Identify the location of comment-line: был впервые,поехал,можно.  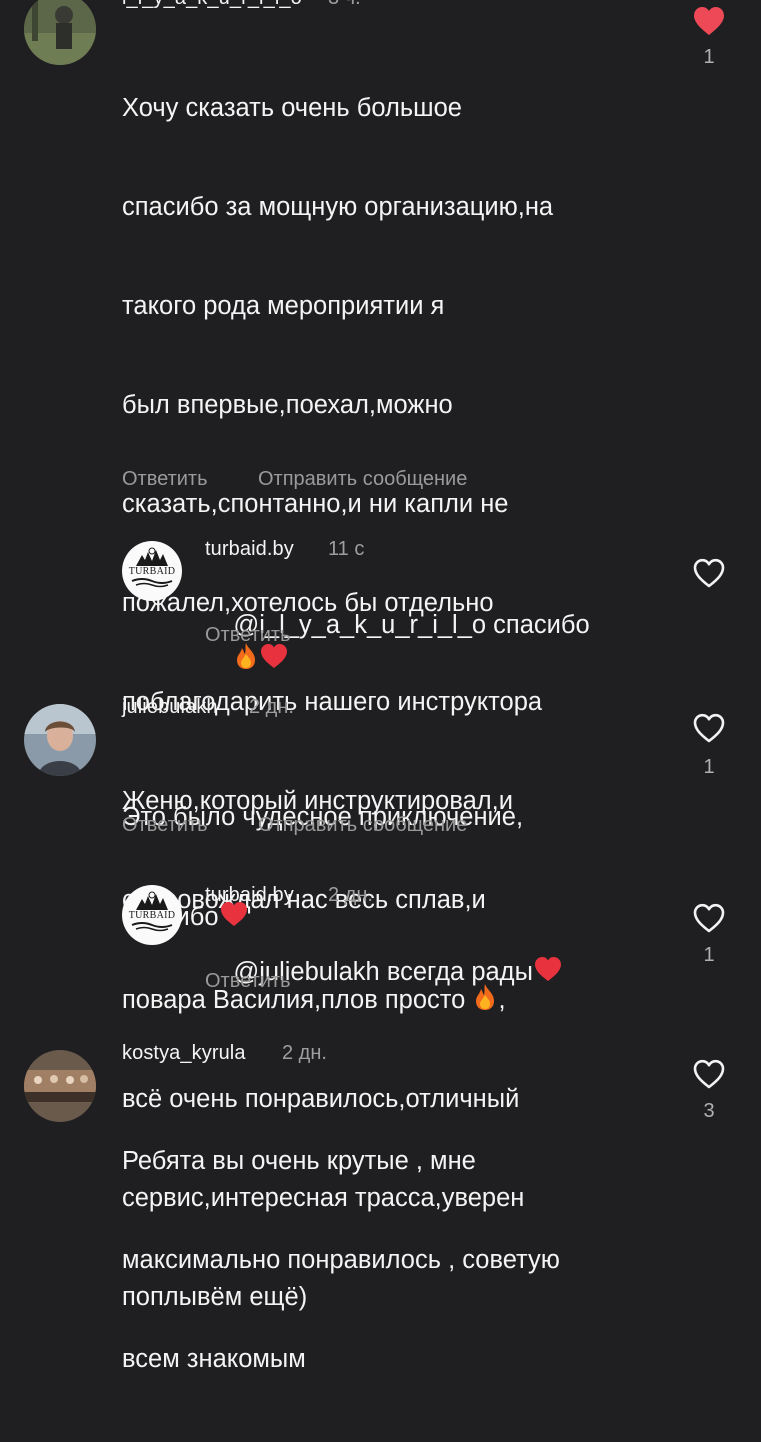
(287, 405).